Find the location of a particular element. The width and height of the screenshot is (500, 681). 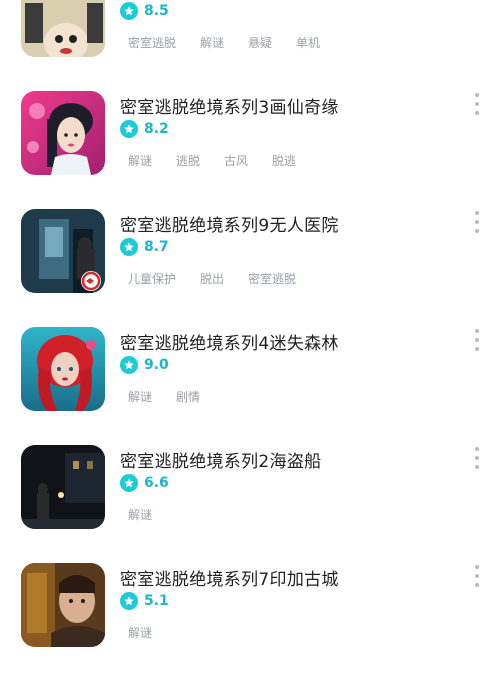

rating-score: 8.5 is located at coordinates (156, 11).